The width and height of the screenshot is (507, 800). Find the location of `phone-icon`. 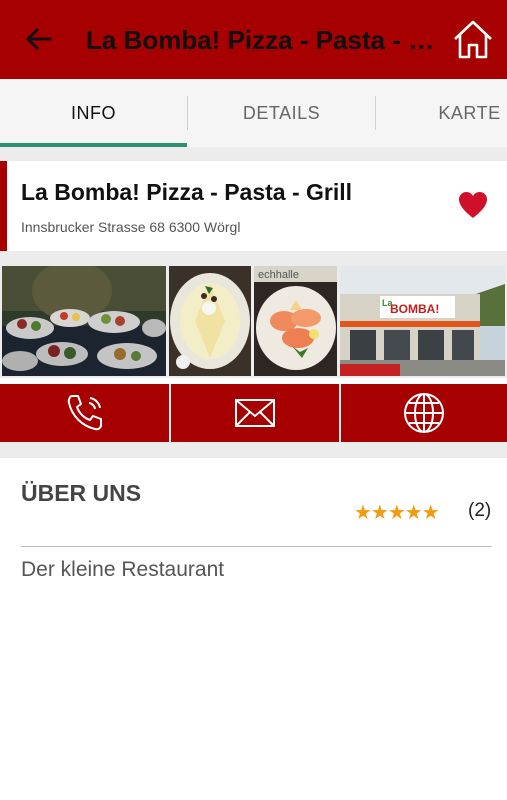

phone-icon is located at coordinates (84, 413).